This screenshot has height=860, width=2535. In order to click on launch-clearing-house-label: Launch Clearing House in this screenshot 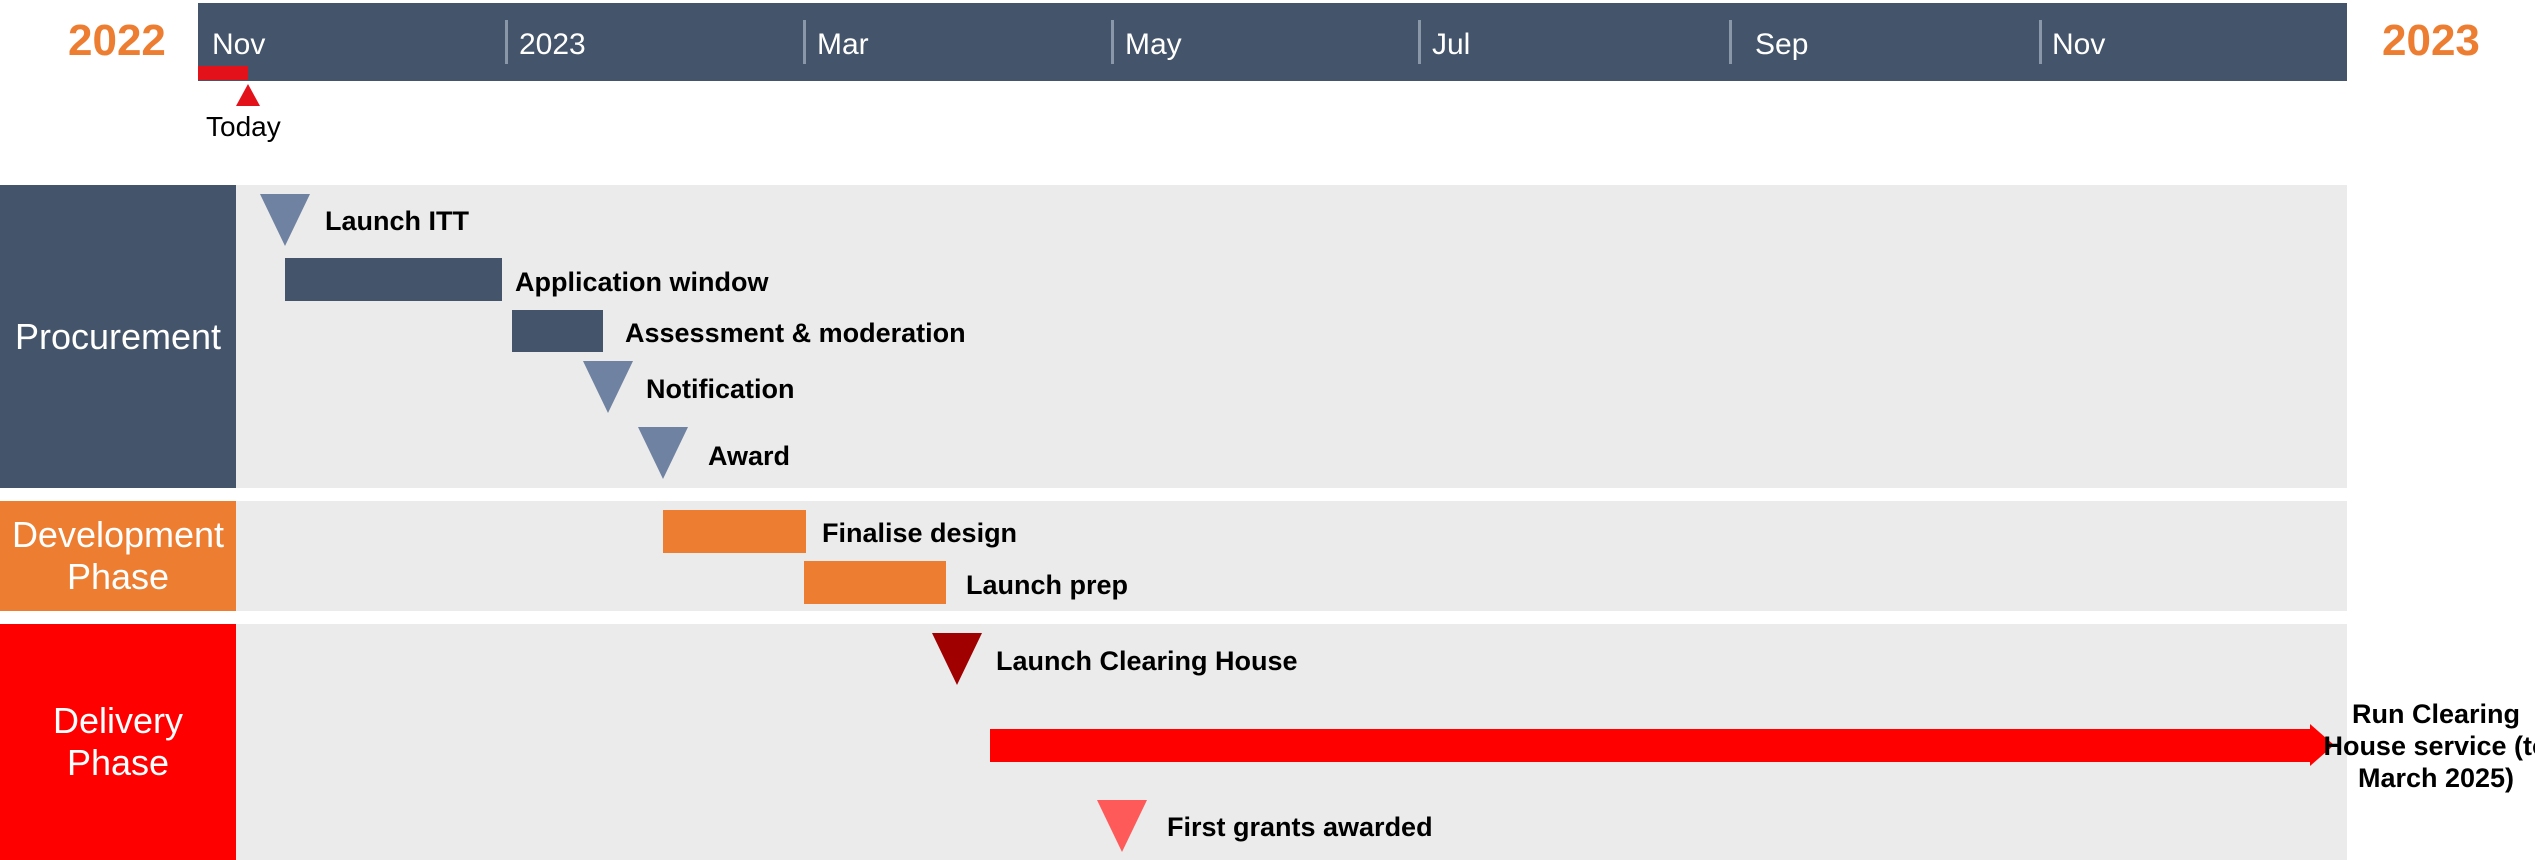, I will do `click(1147, 661)`.